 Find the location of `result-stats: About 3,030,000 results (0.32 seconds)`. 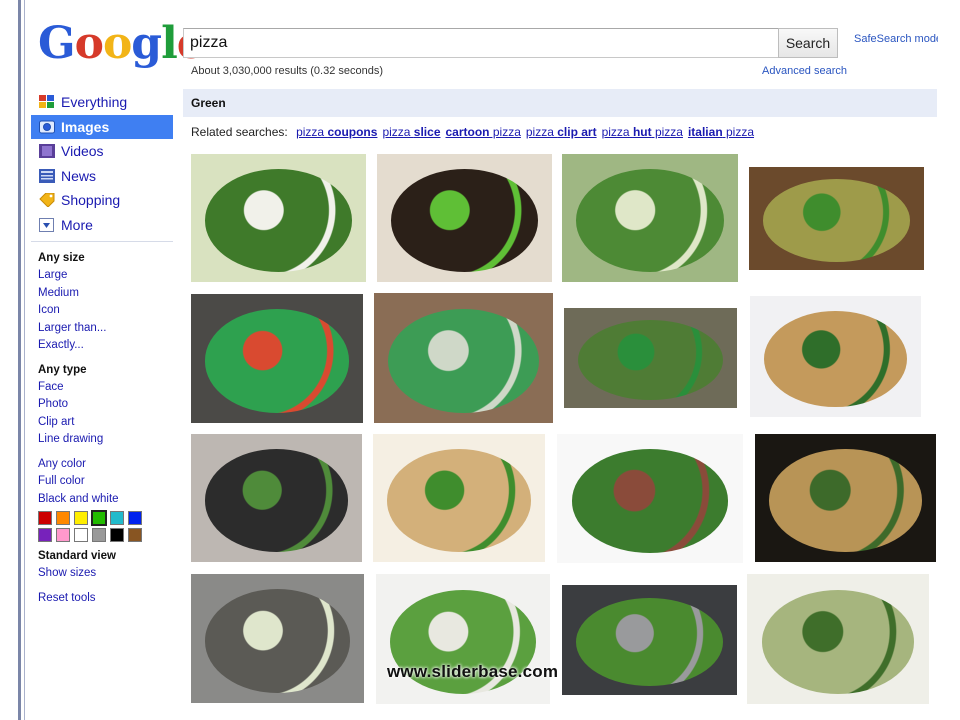

result-stats: About 3,030,000 results (0.32 seconds) is located at coordinates (287, 71).